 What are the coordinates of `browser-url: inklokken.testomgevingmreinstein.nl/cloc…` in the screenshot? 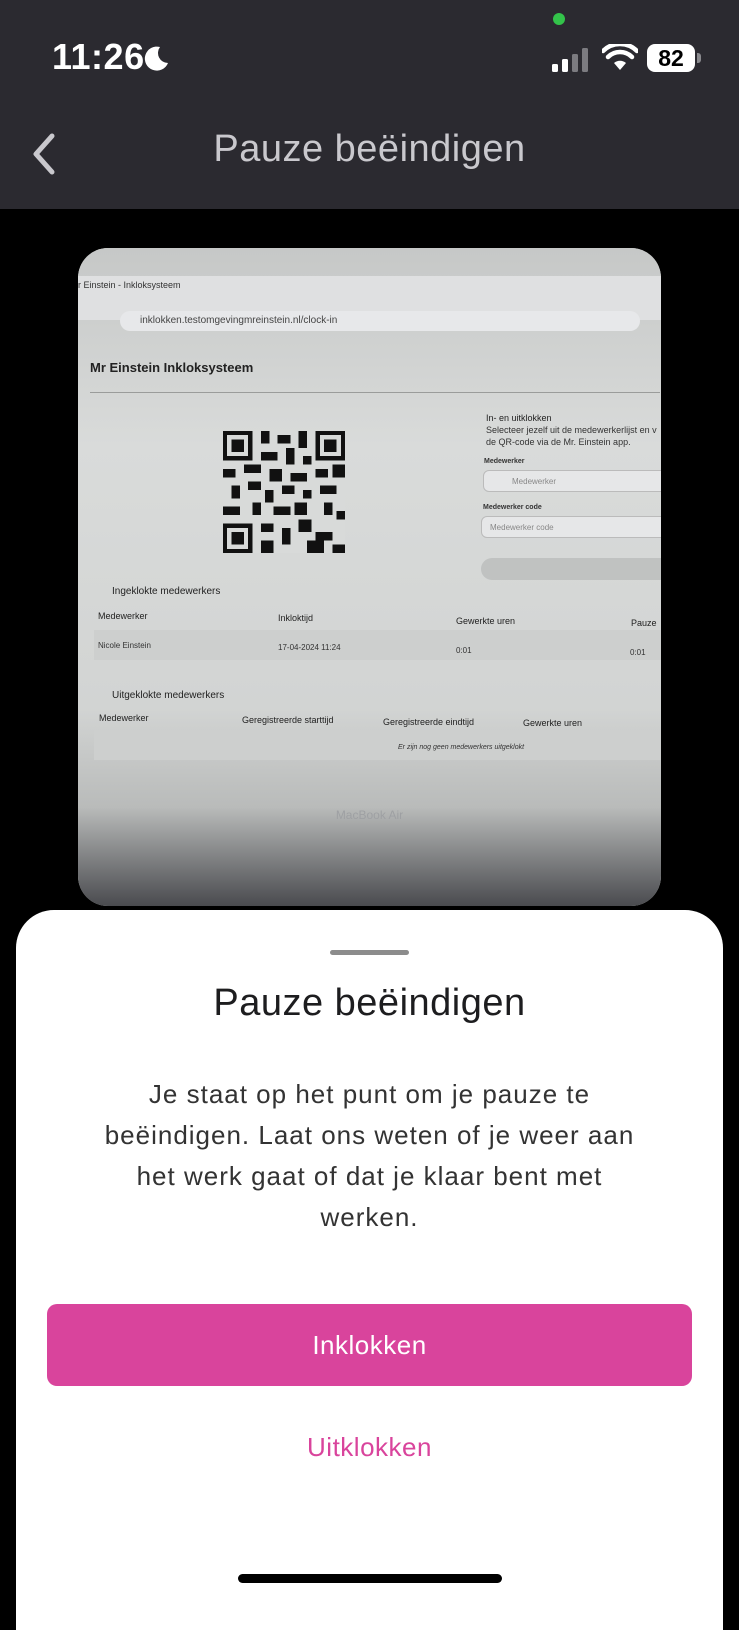 It's located at (380, 321).